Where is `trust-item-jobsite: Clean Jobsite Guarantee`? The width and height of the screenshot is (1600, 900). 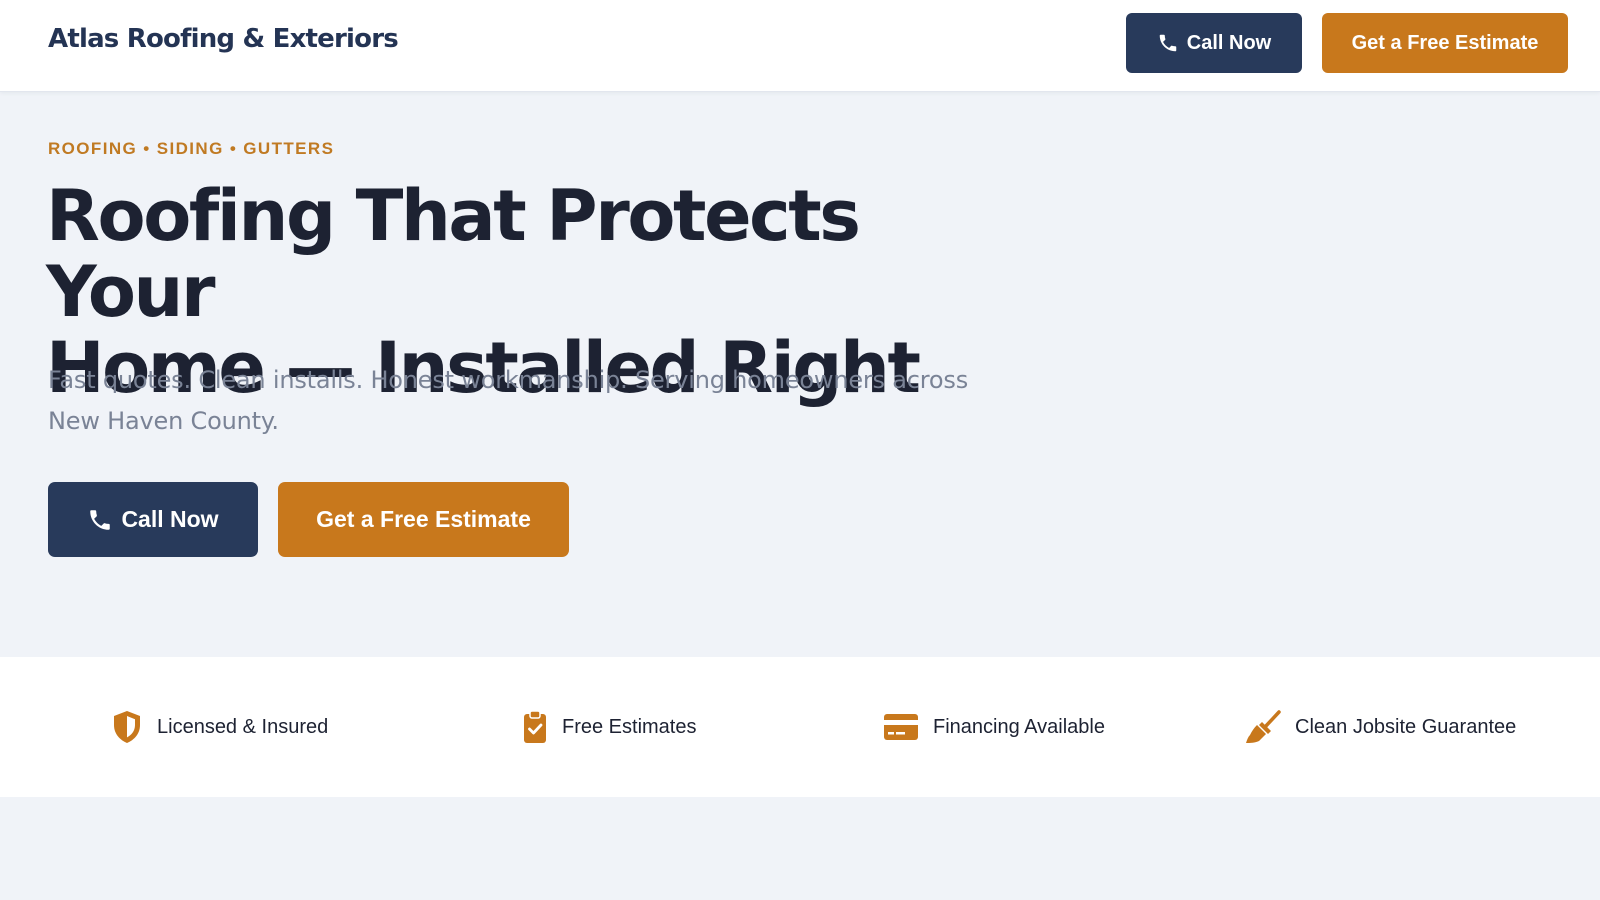
trust-item-jobsite: Clean Jobsite Guarantee is located at coordinates (1380, 727).